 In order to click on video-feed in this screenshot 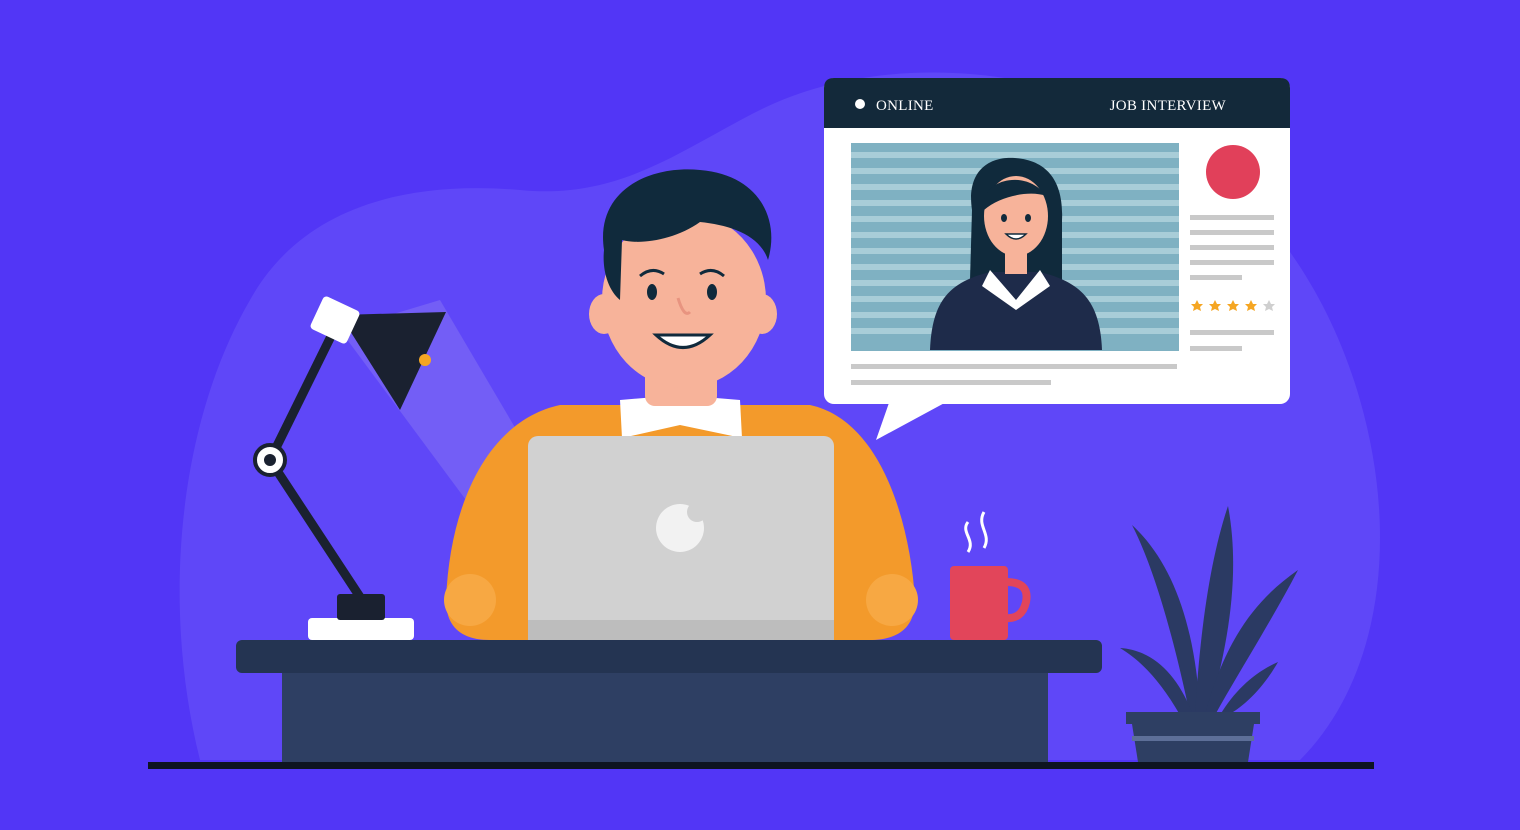, I will do `click(1015, 247)`.